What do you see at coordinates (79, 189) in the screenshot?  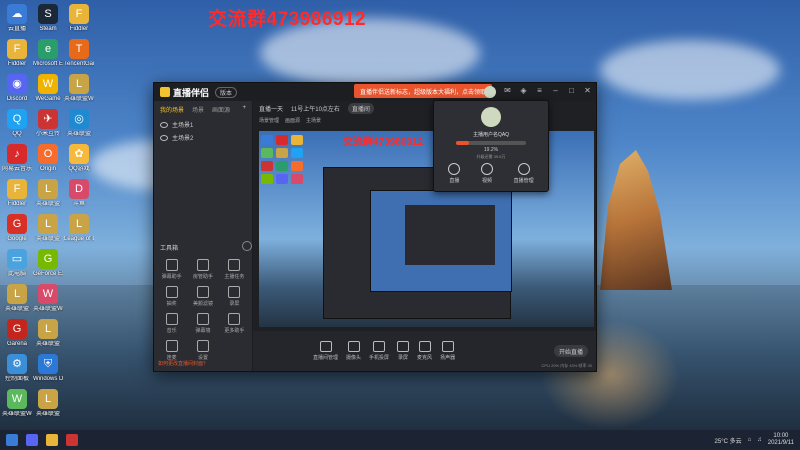 I see `app-icon: D` at bounding box center [79, 189].